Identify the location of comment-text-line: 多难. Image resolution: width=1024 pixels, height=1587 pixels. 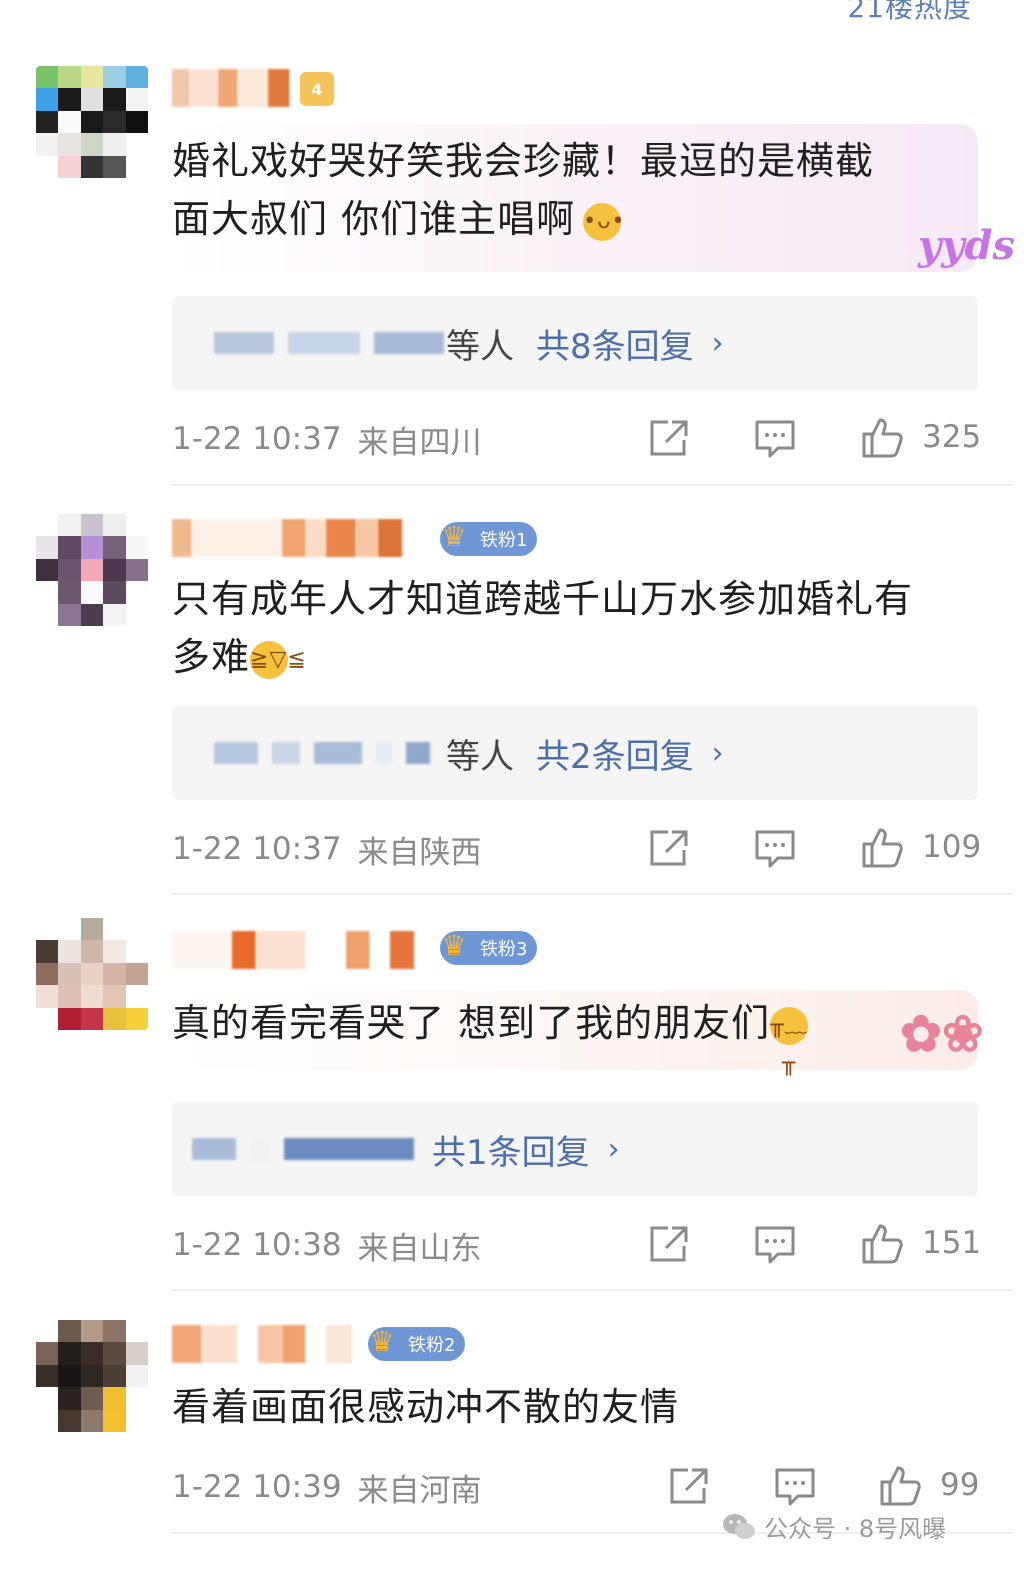
(211, 657).